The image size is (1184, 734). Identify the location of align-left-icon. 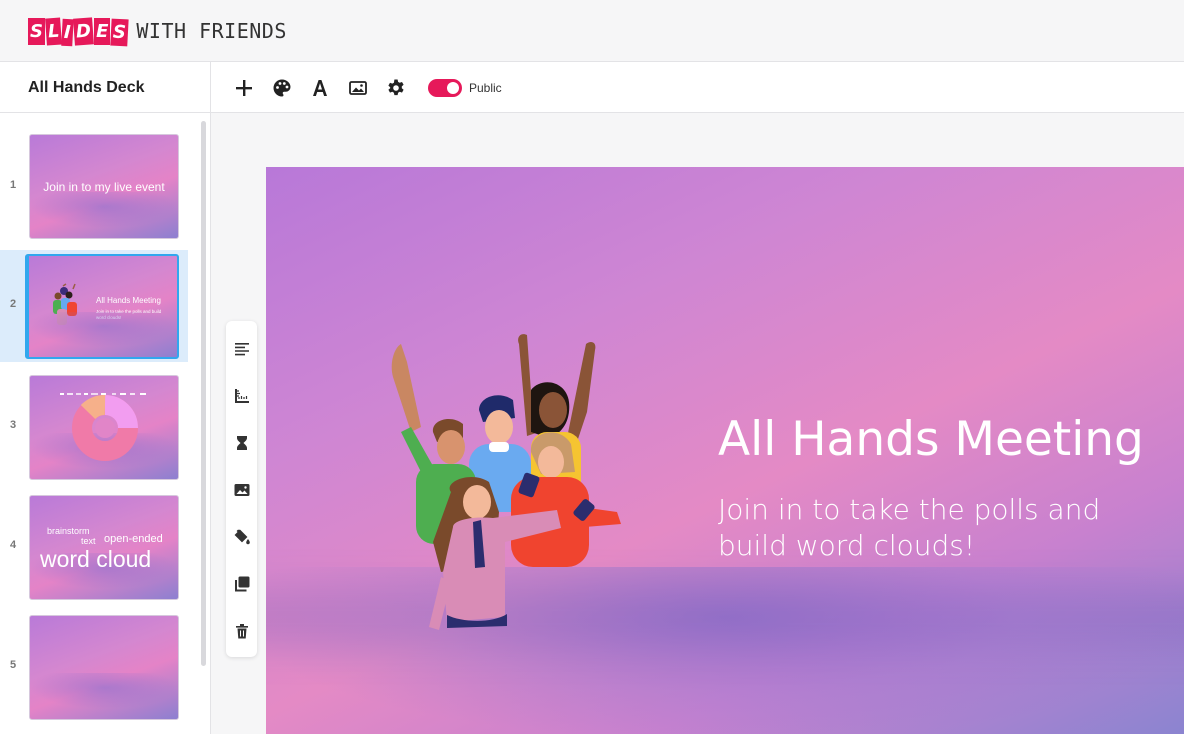
(242, 349).